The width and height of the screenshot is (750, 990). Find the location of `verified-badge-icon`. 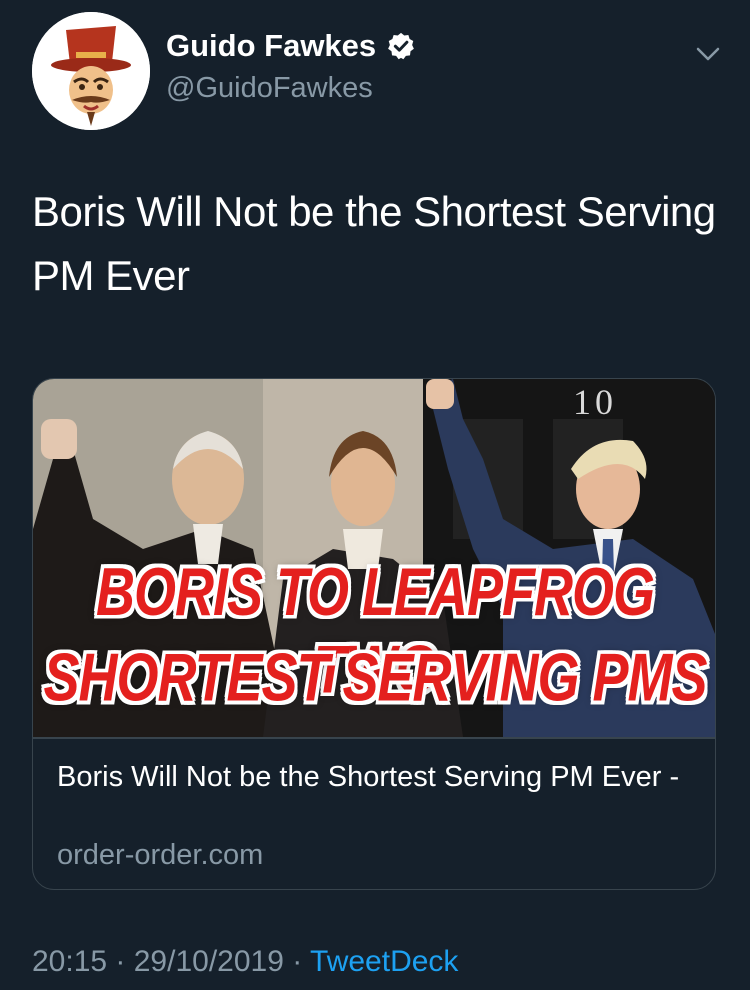

verified-badge-icon is located at coordinates (401, 46).